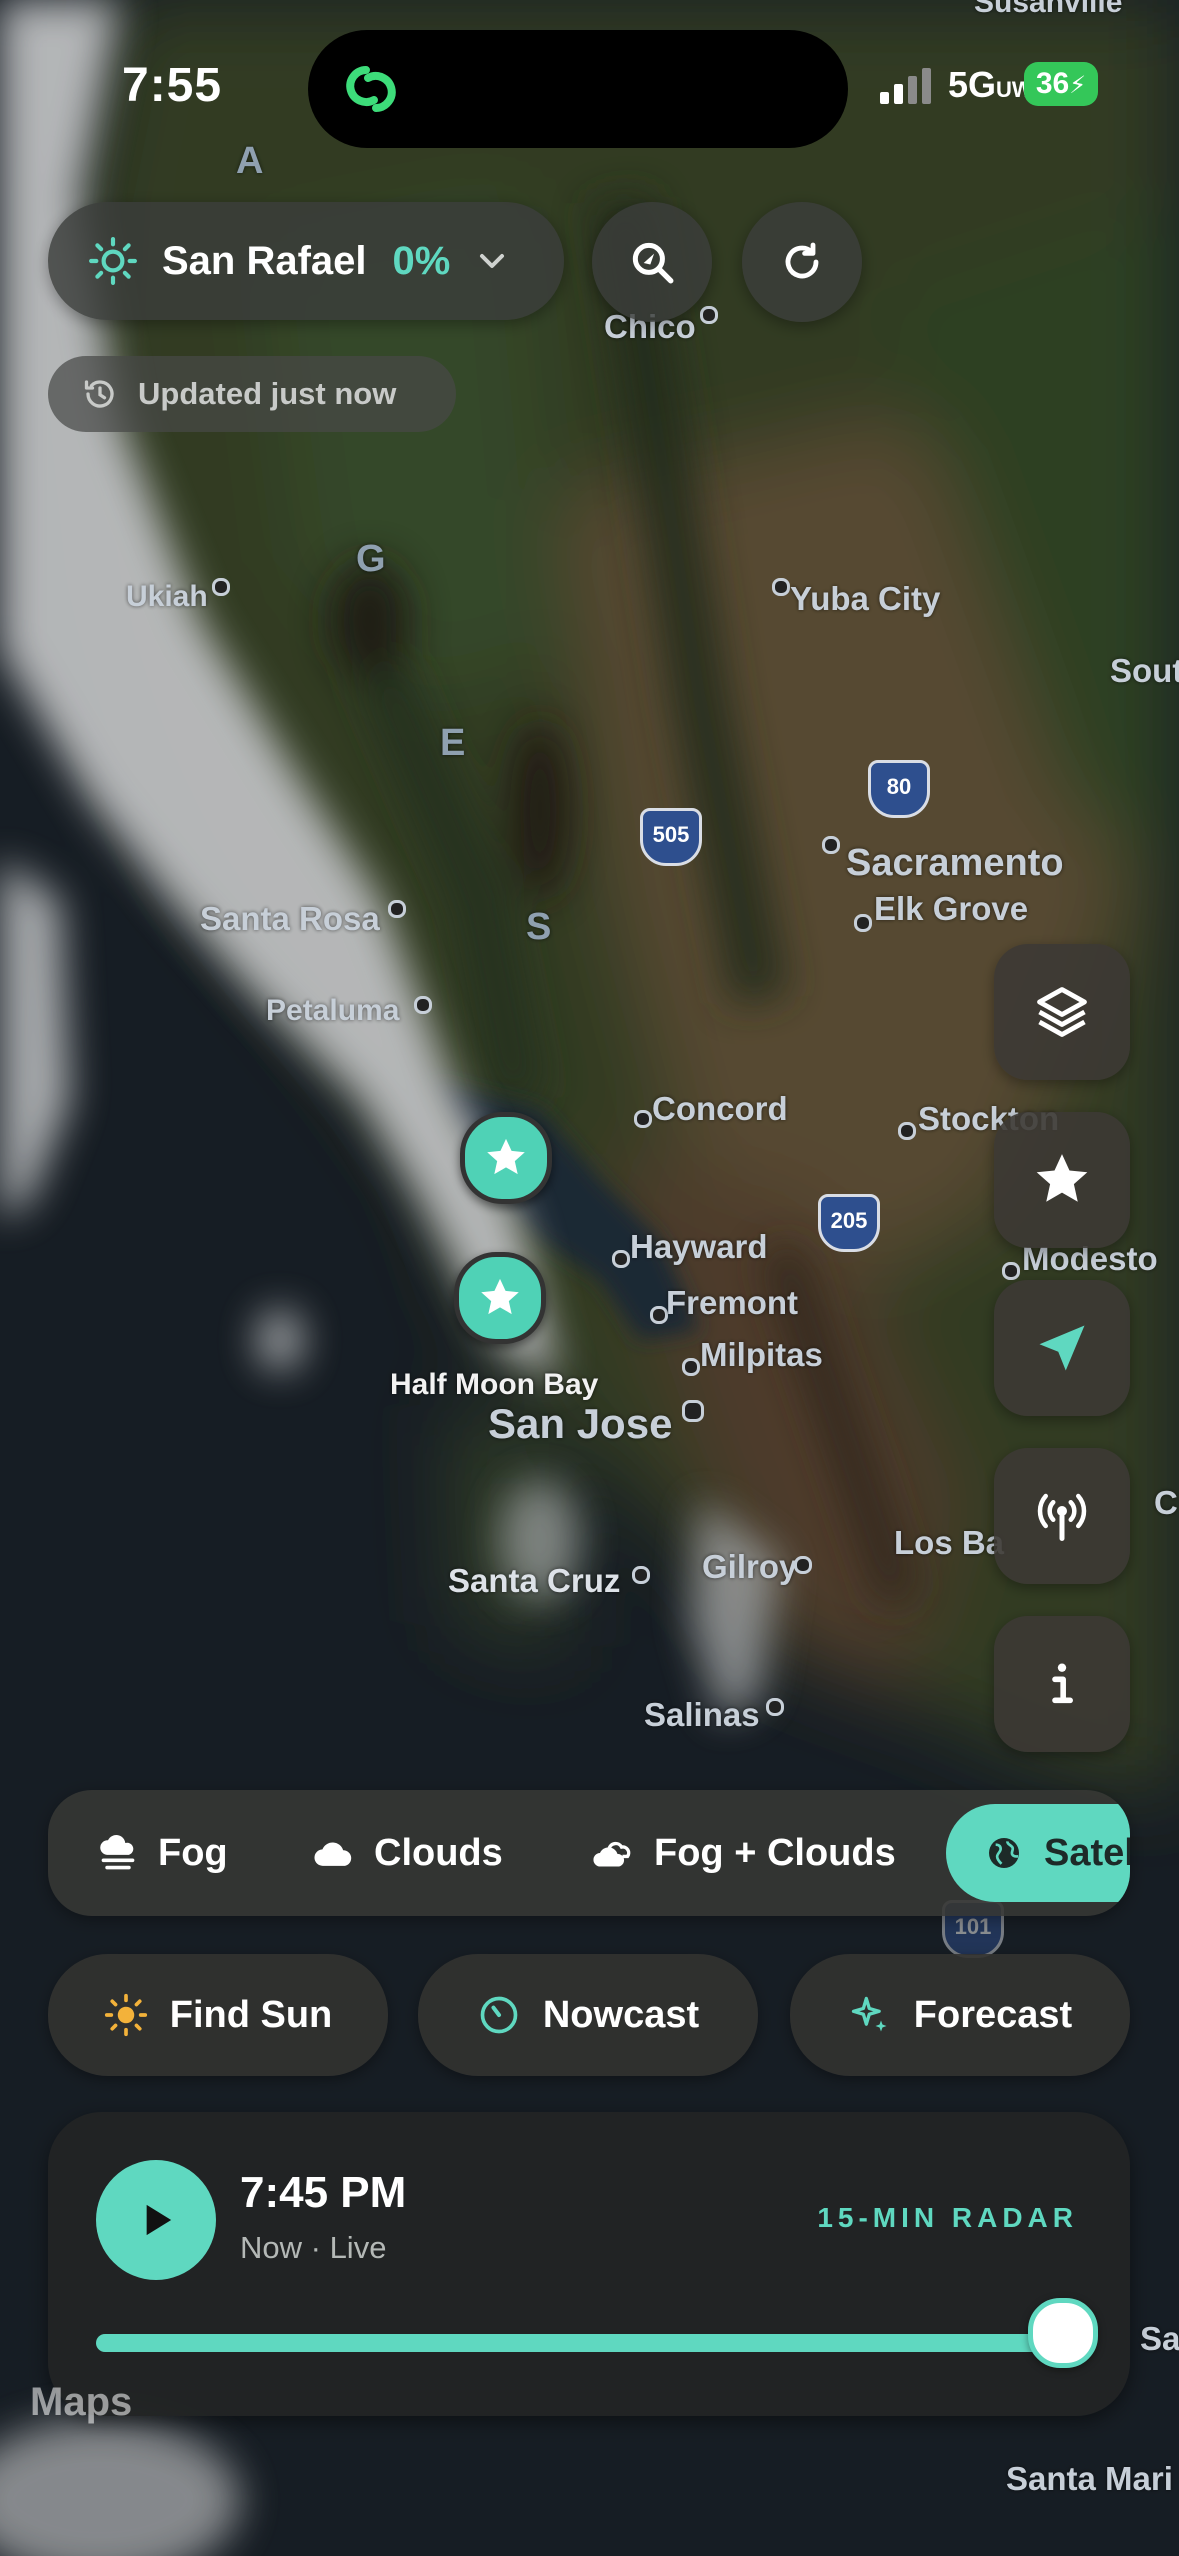 The width and height of the screenshot is (1179, 2556). I want to click on search-location-button, so click(652, 262).